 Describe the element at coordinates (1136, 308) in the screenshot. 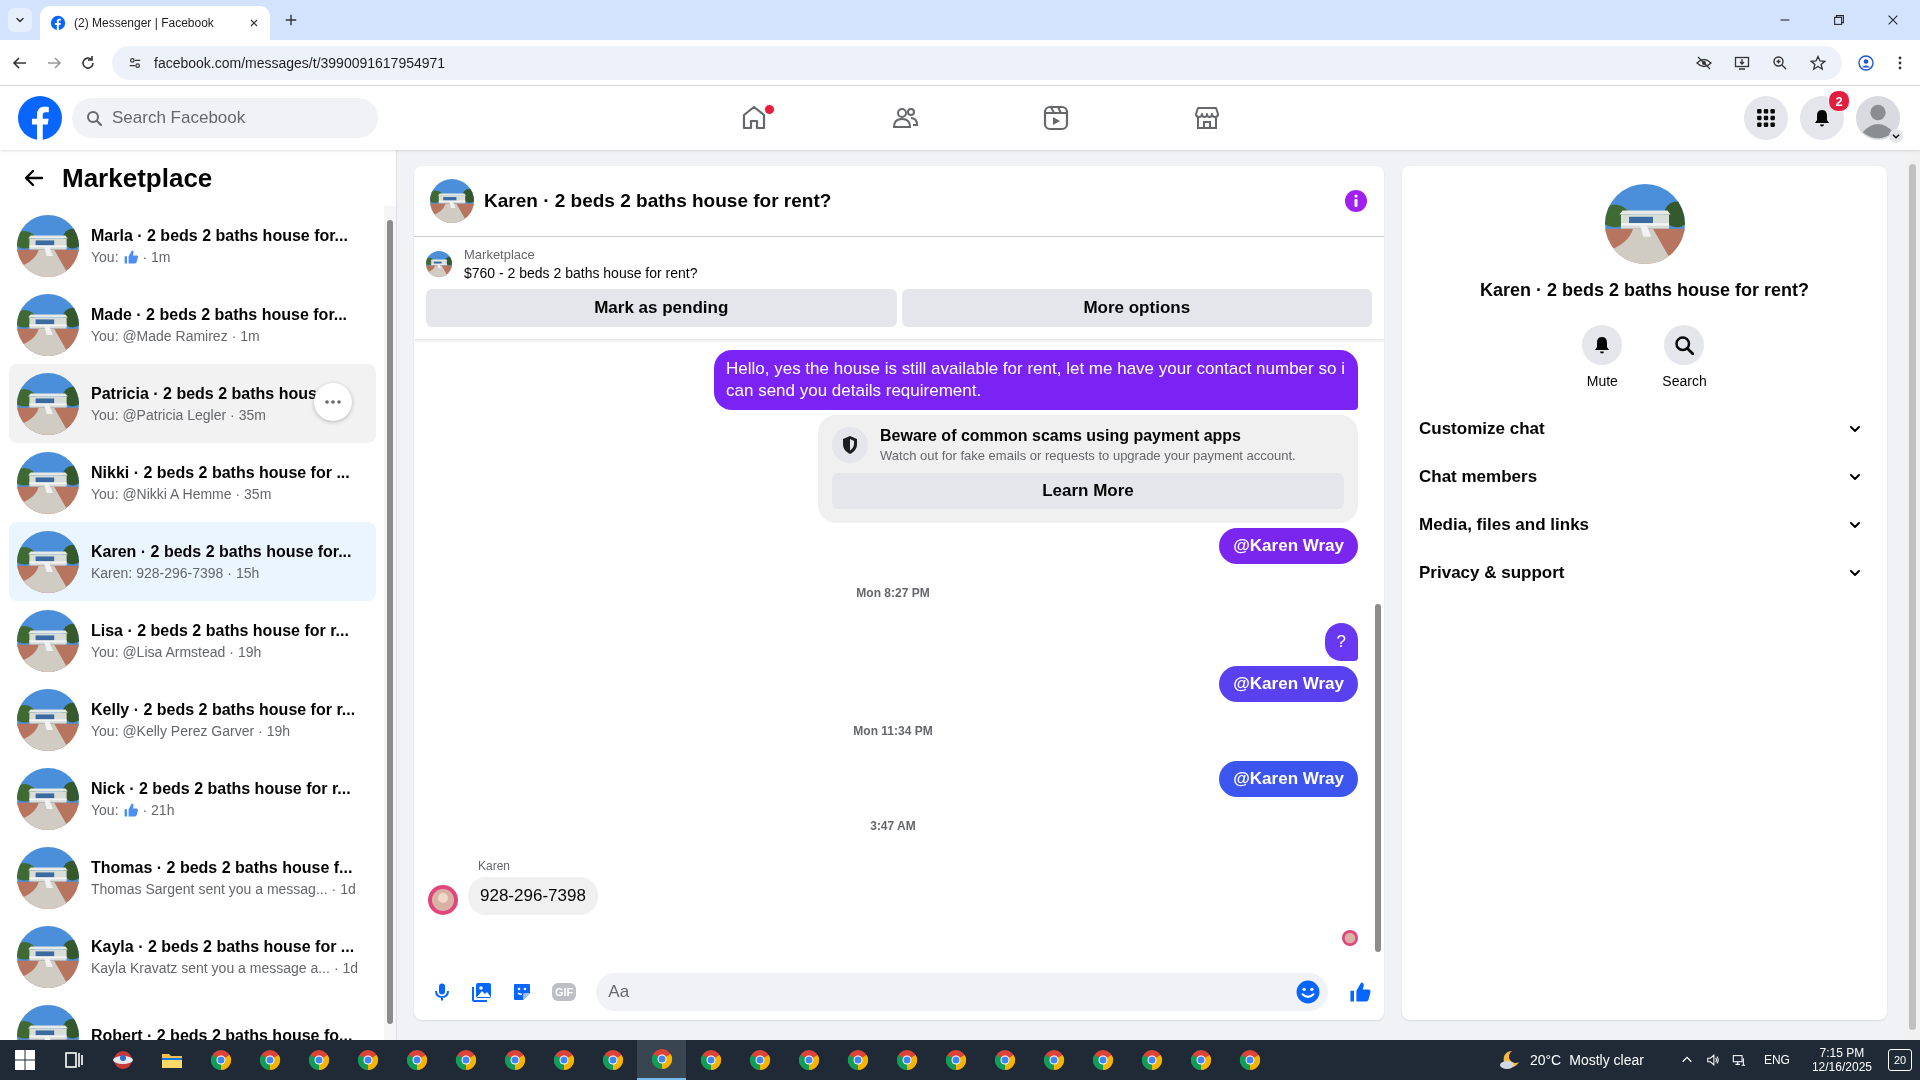

I see `action-button: More options` at that location.